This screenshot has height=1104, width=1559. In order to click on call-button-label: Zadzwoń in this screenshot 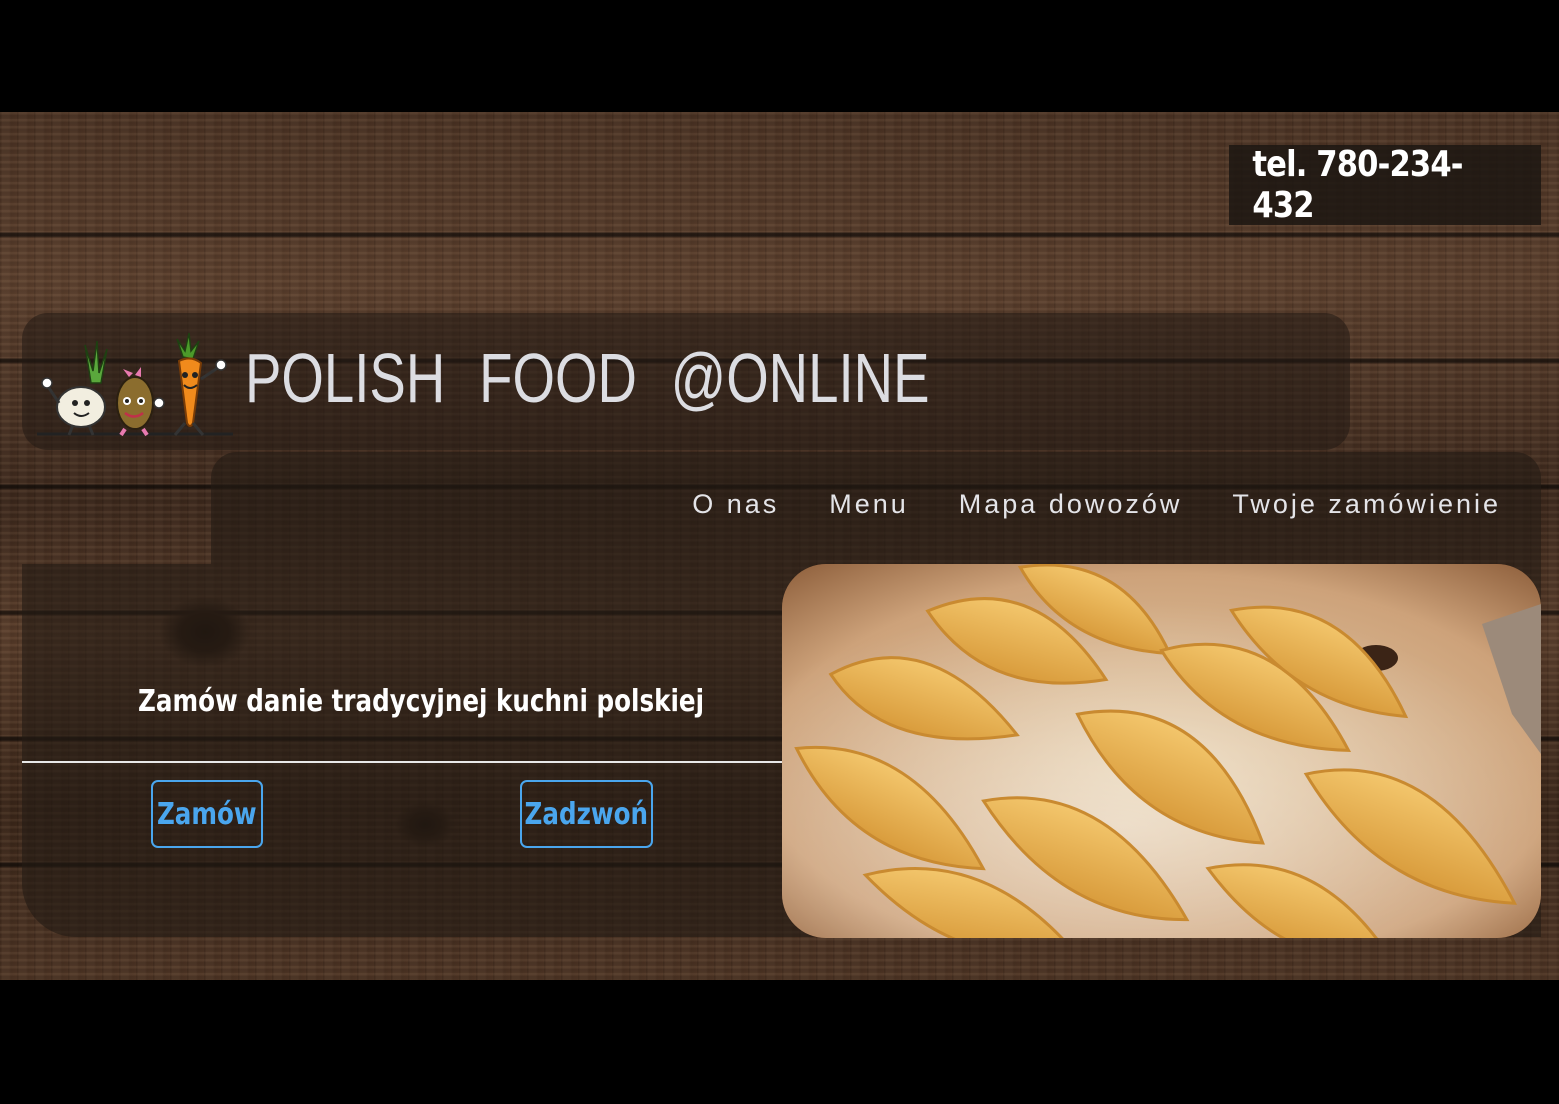, I will do `click(586, 814)`.